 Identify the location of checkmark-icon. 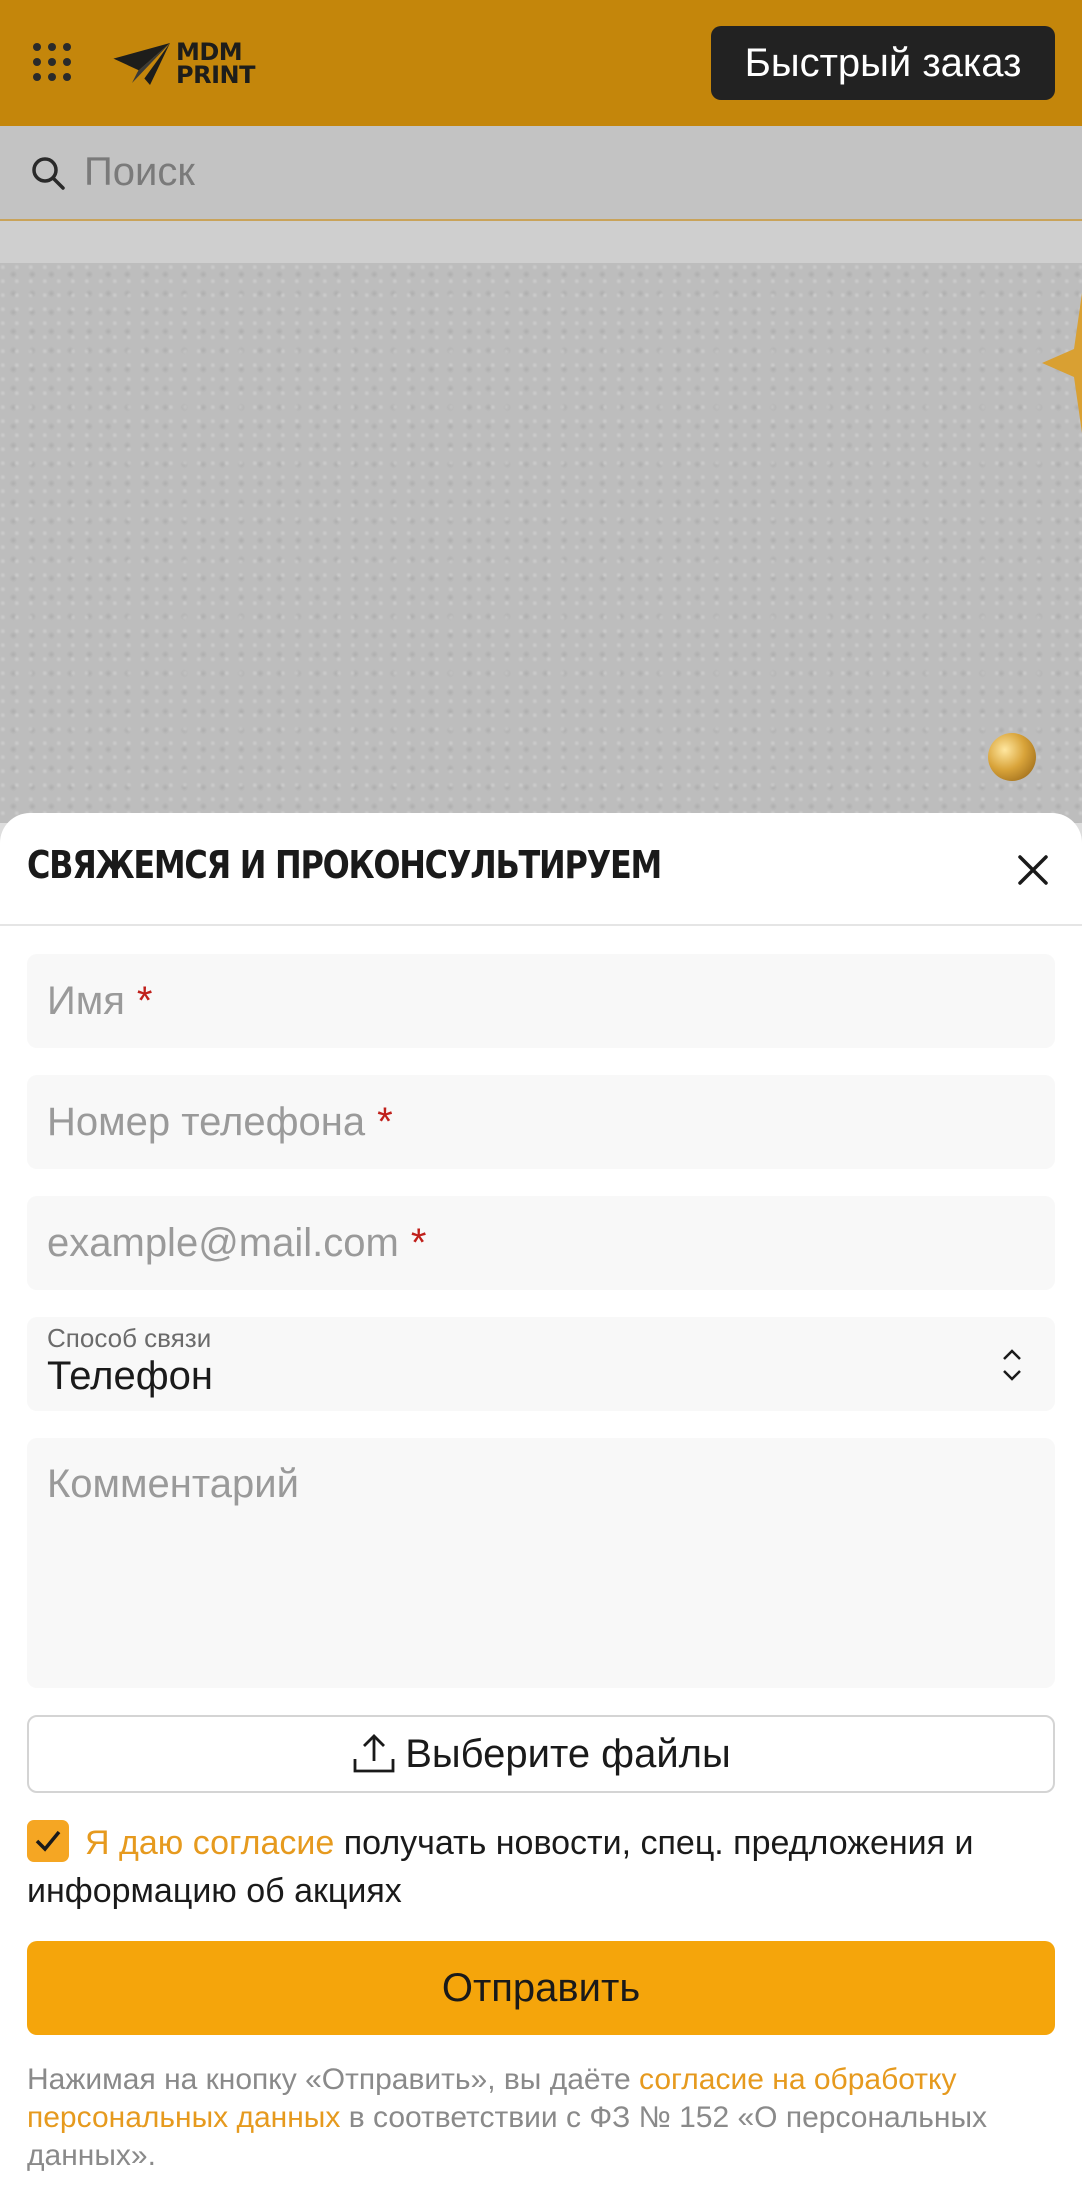
(48, 1841).